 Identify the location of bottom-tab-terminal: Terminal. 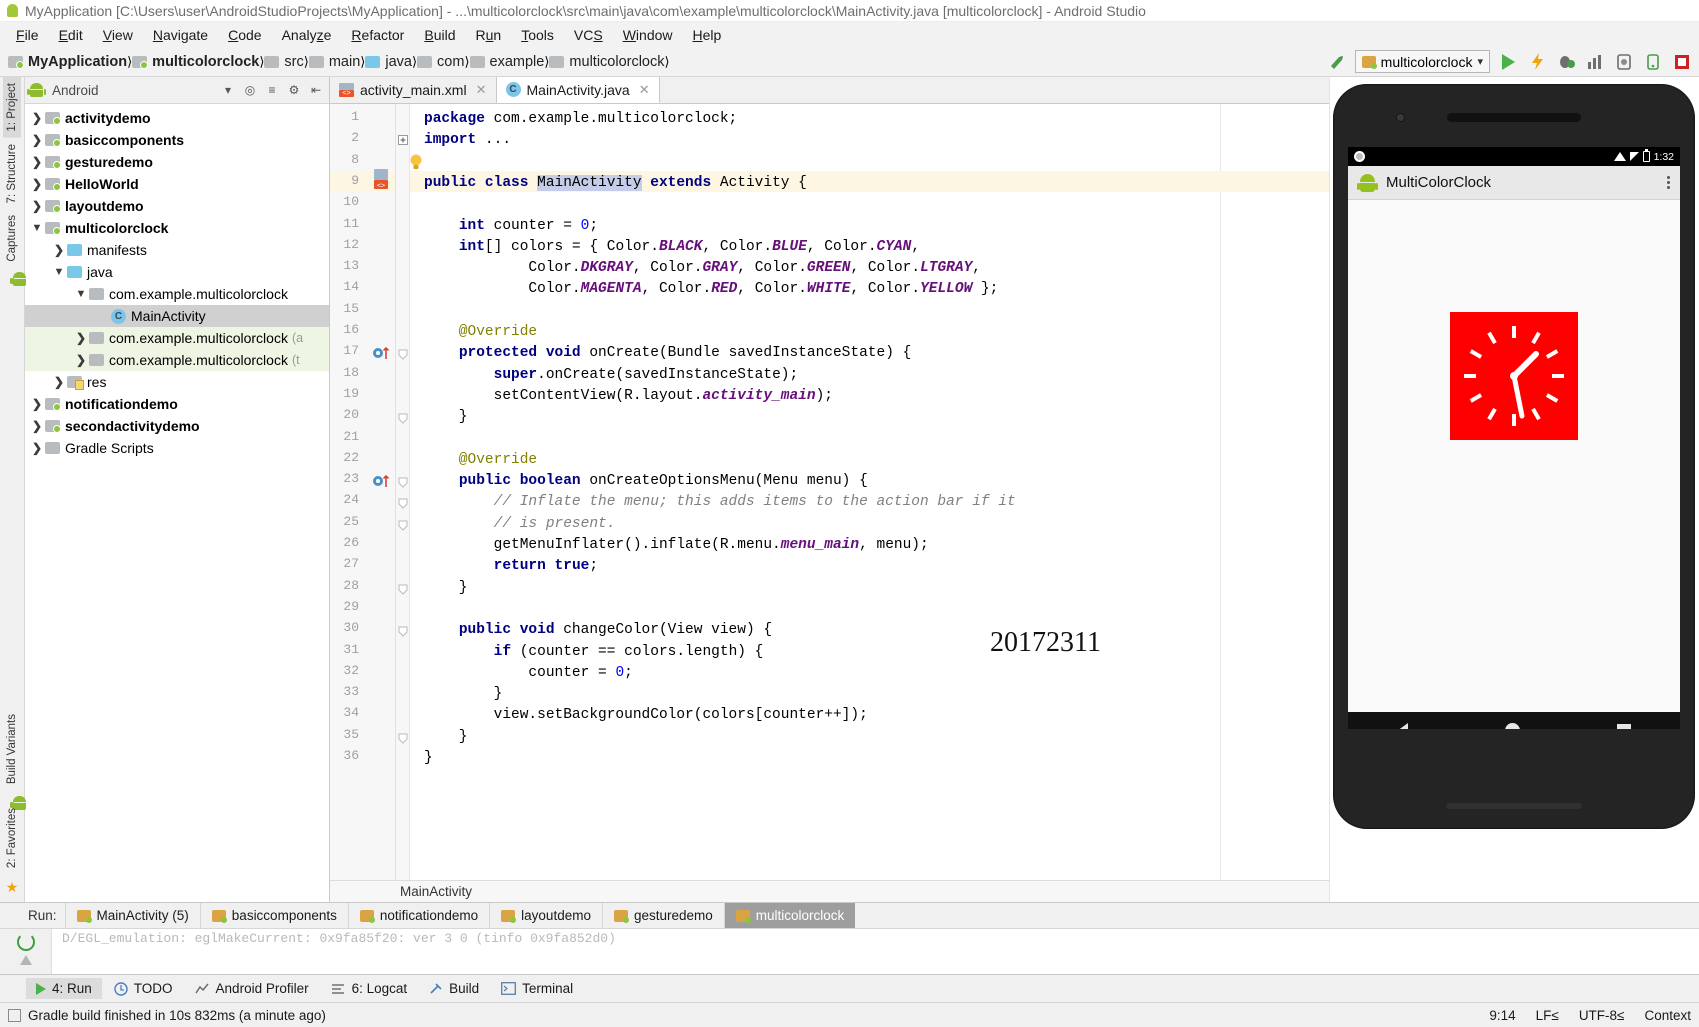
(537, 988).